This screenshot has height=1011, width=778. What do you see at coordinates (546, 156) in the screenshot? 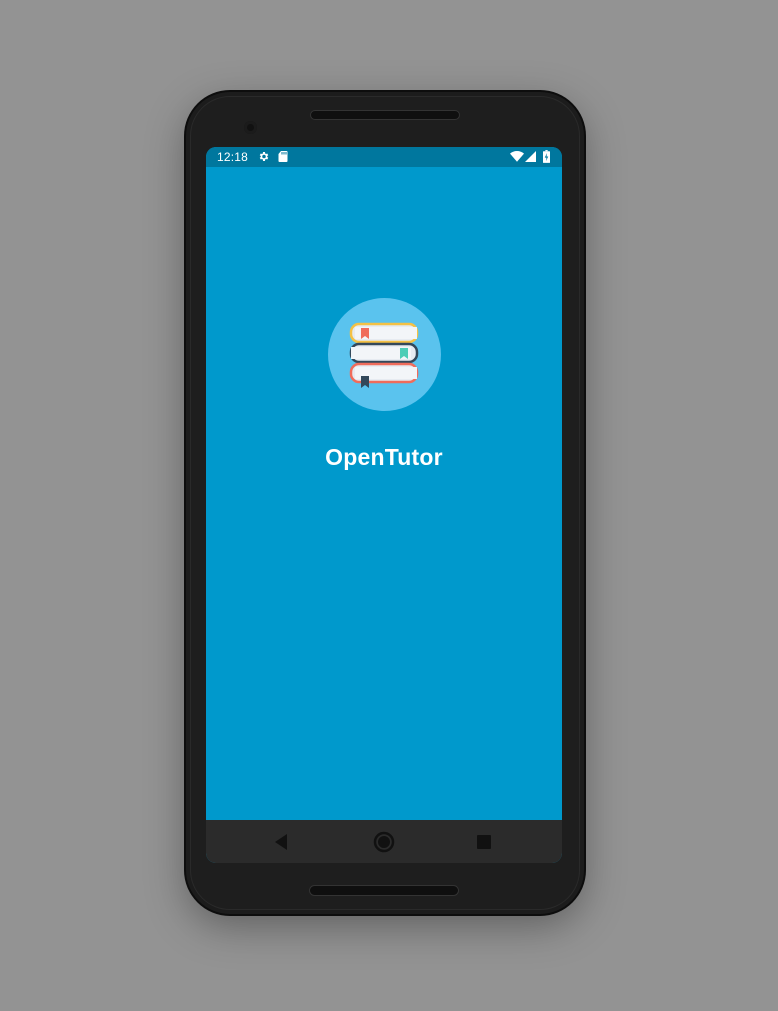
I see `battery-icon` at bounding box center [546, 156].